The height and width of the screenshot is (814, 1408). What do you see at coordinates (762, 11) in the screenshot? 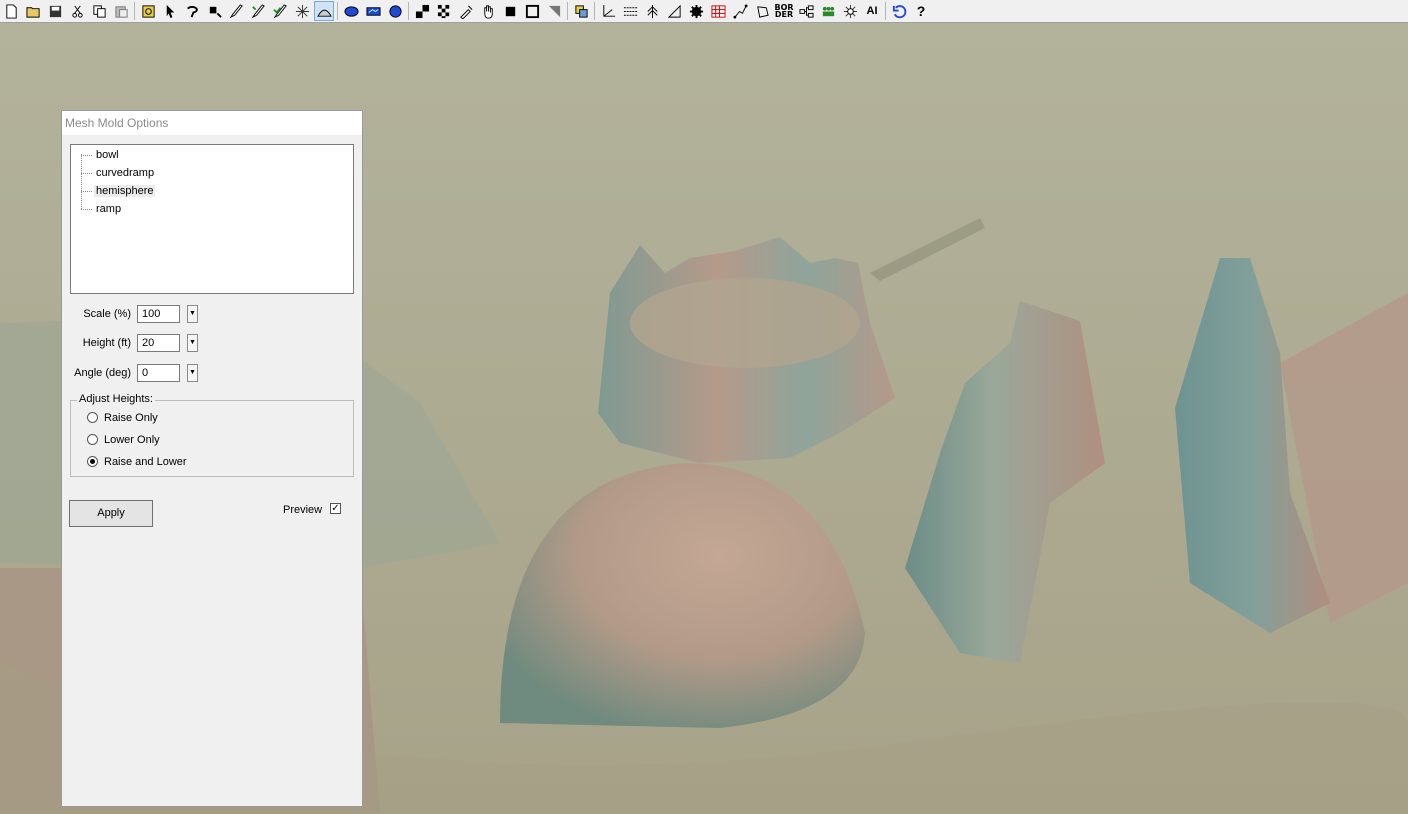
I see `polygon-icon` at bounding box center [762, 11].